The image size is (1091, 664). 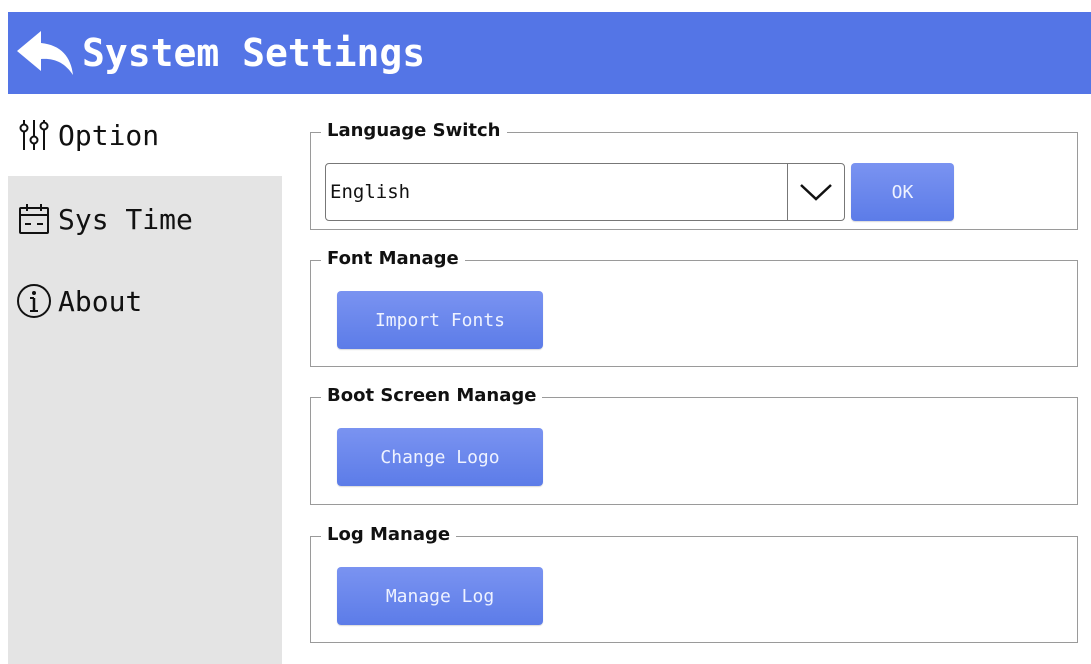 I want to click on calendar-icon, so click(x=34, y=219).